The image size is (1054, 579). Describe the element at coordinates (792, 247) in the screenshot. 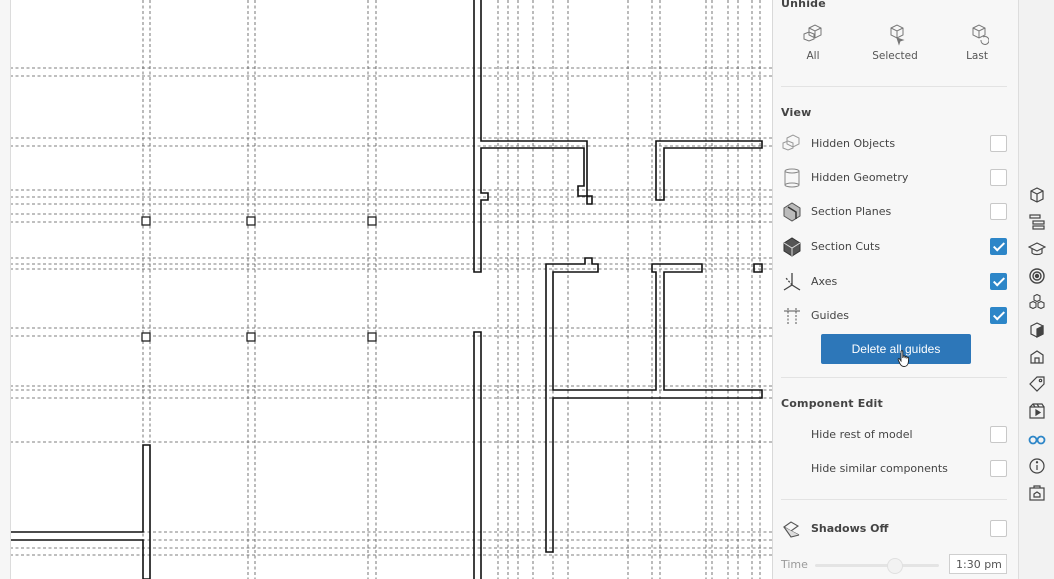

I see `section-cuts-icon` at that location.